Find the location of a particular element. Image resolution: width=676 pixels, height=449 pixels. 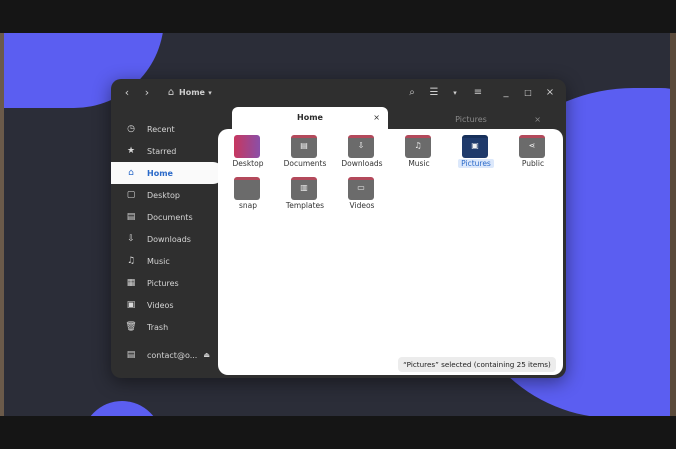

star-icon: ★ is located at coordinates (131, 151).